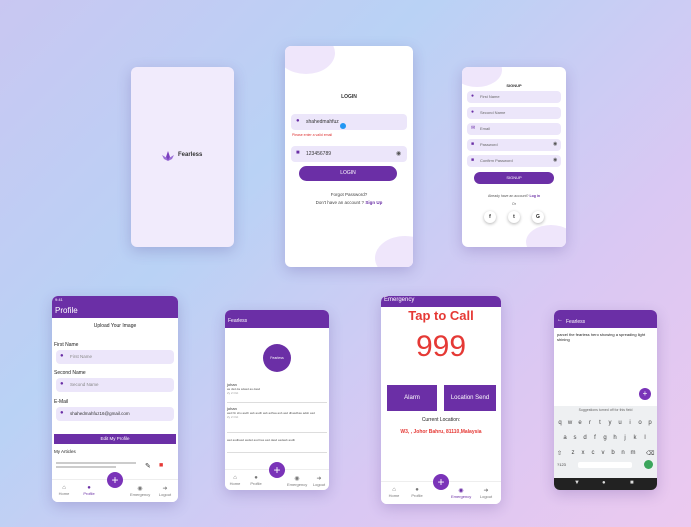 This screenshot has width=691, height=527. Describe the element at coordinates (559, 453) in the screenshot. I see `shift-key-icon: ⇧` at that location.